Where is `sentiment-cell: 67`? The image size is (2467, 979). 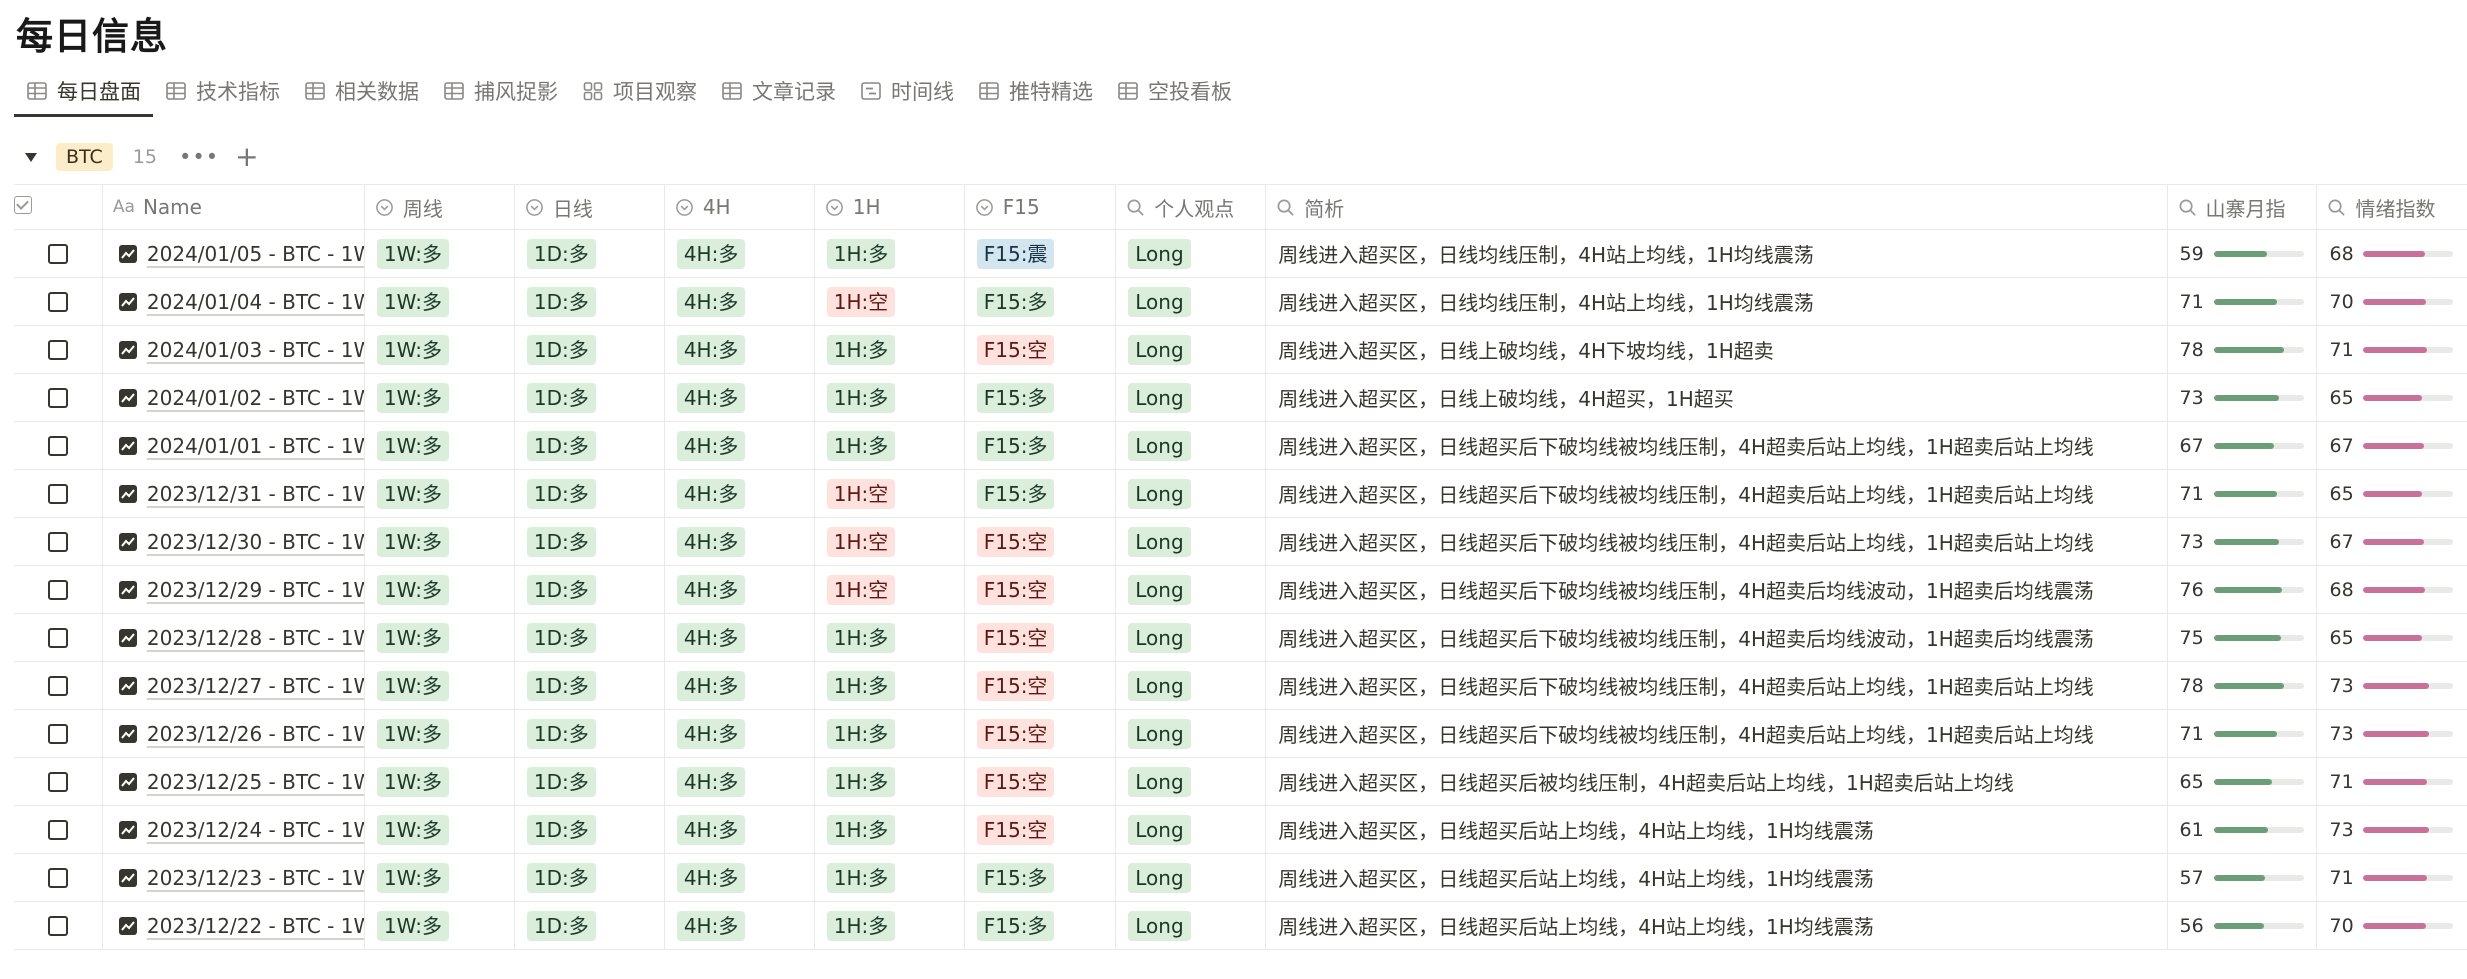 sentiment-cell: 67 is located at coordinates (2391, 541).